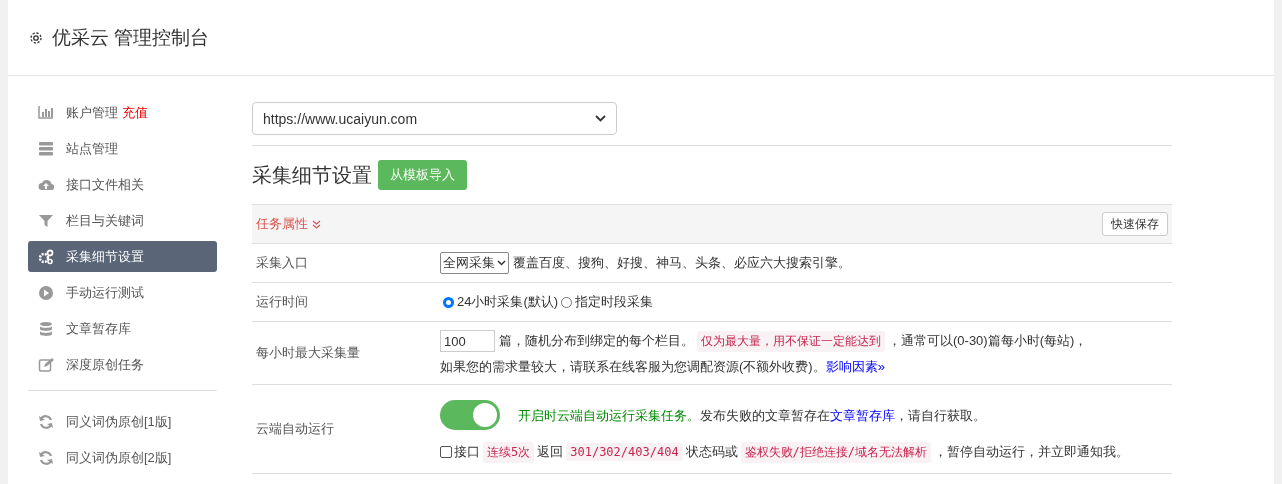 The width and height of the screenshot is (1282, 484). I want to click on field-label: 云端自动运行, so click(295, 429).